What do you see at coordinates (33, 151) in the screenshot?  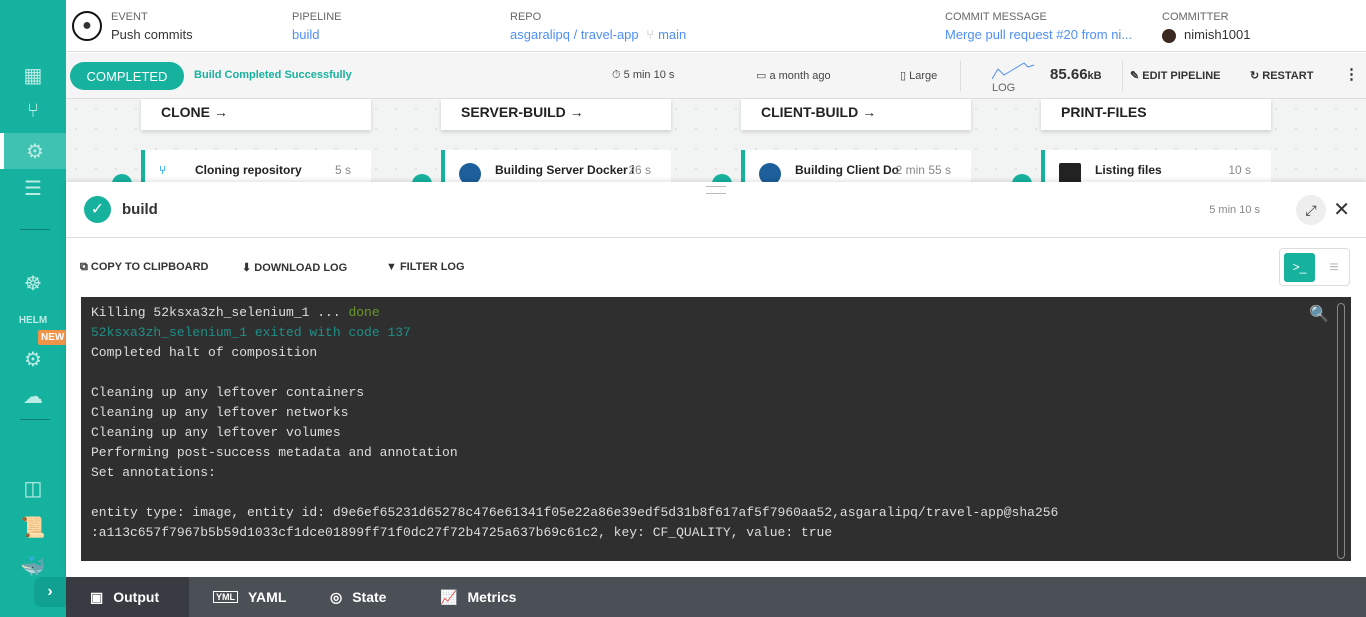 I see `builds-gear-icon: ⚙` at bounding box center [33, 151].